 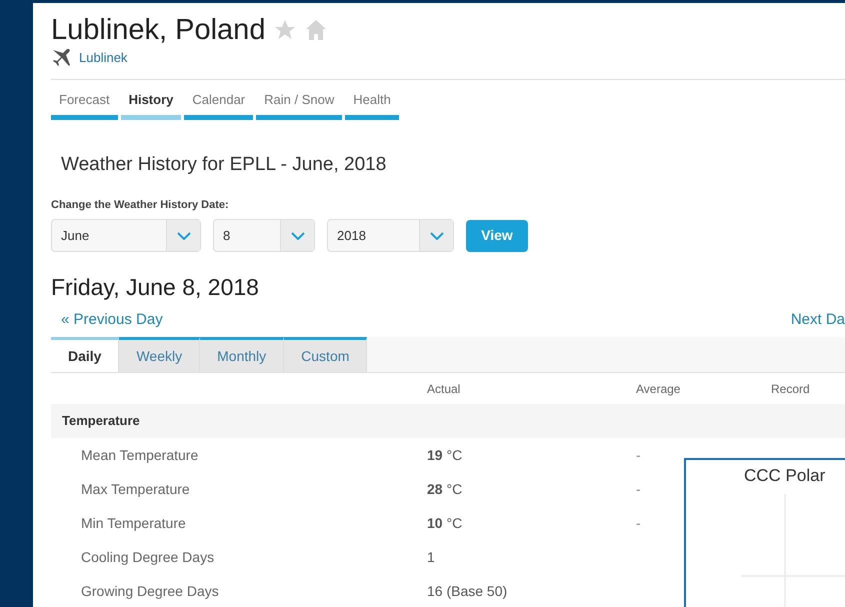 I want to click on nav-tab: Rain / Snow, so click(x=299, y=104).